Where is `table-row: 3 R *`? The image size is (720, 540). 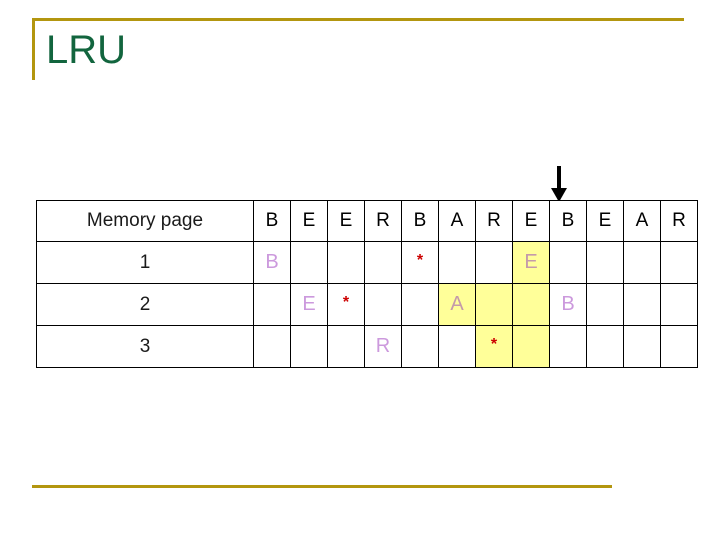
table-row: 3 R * is located at coordinates (367, 346).